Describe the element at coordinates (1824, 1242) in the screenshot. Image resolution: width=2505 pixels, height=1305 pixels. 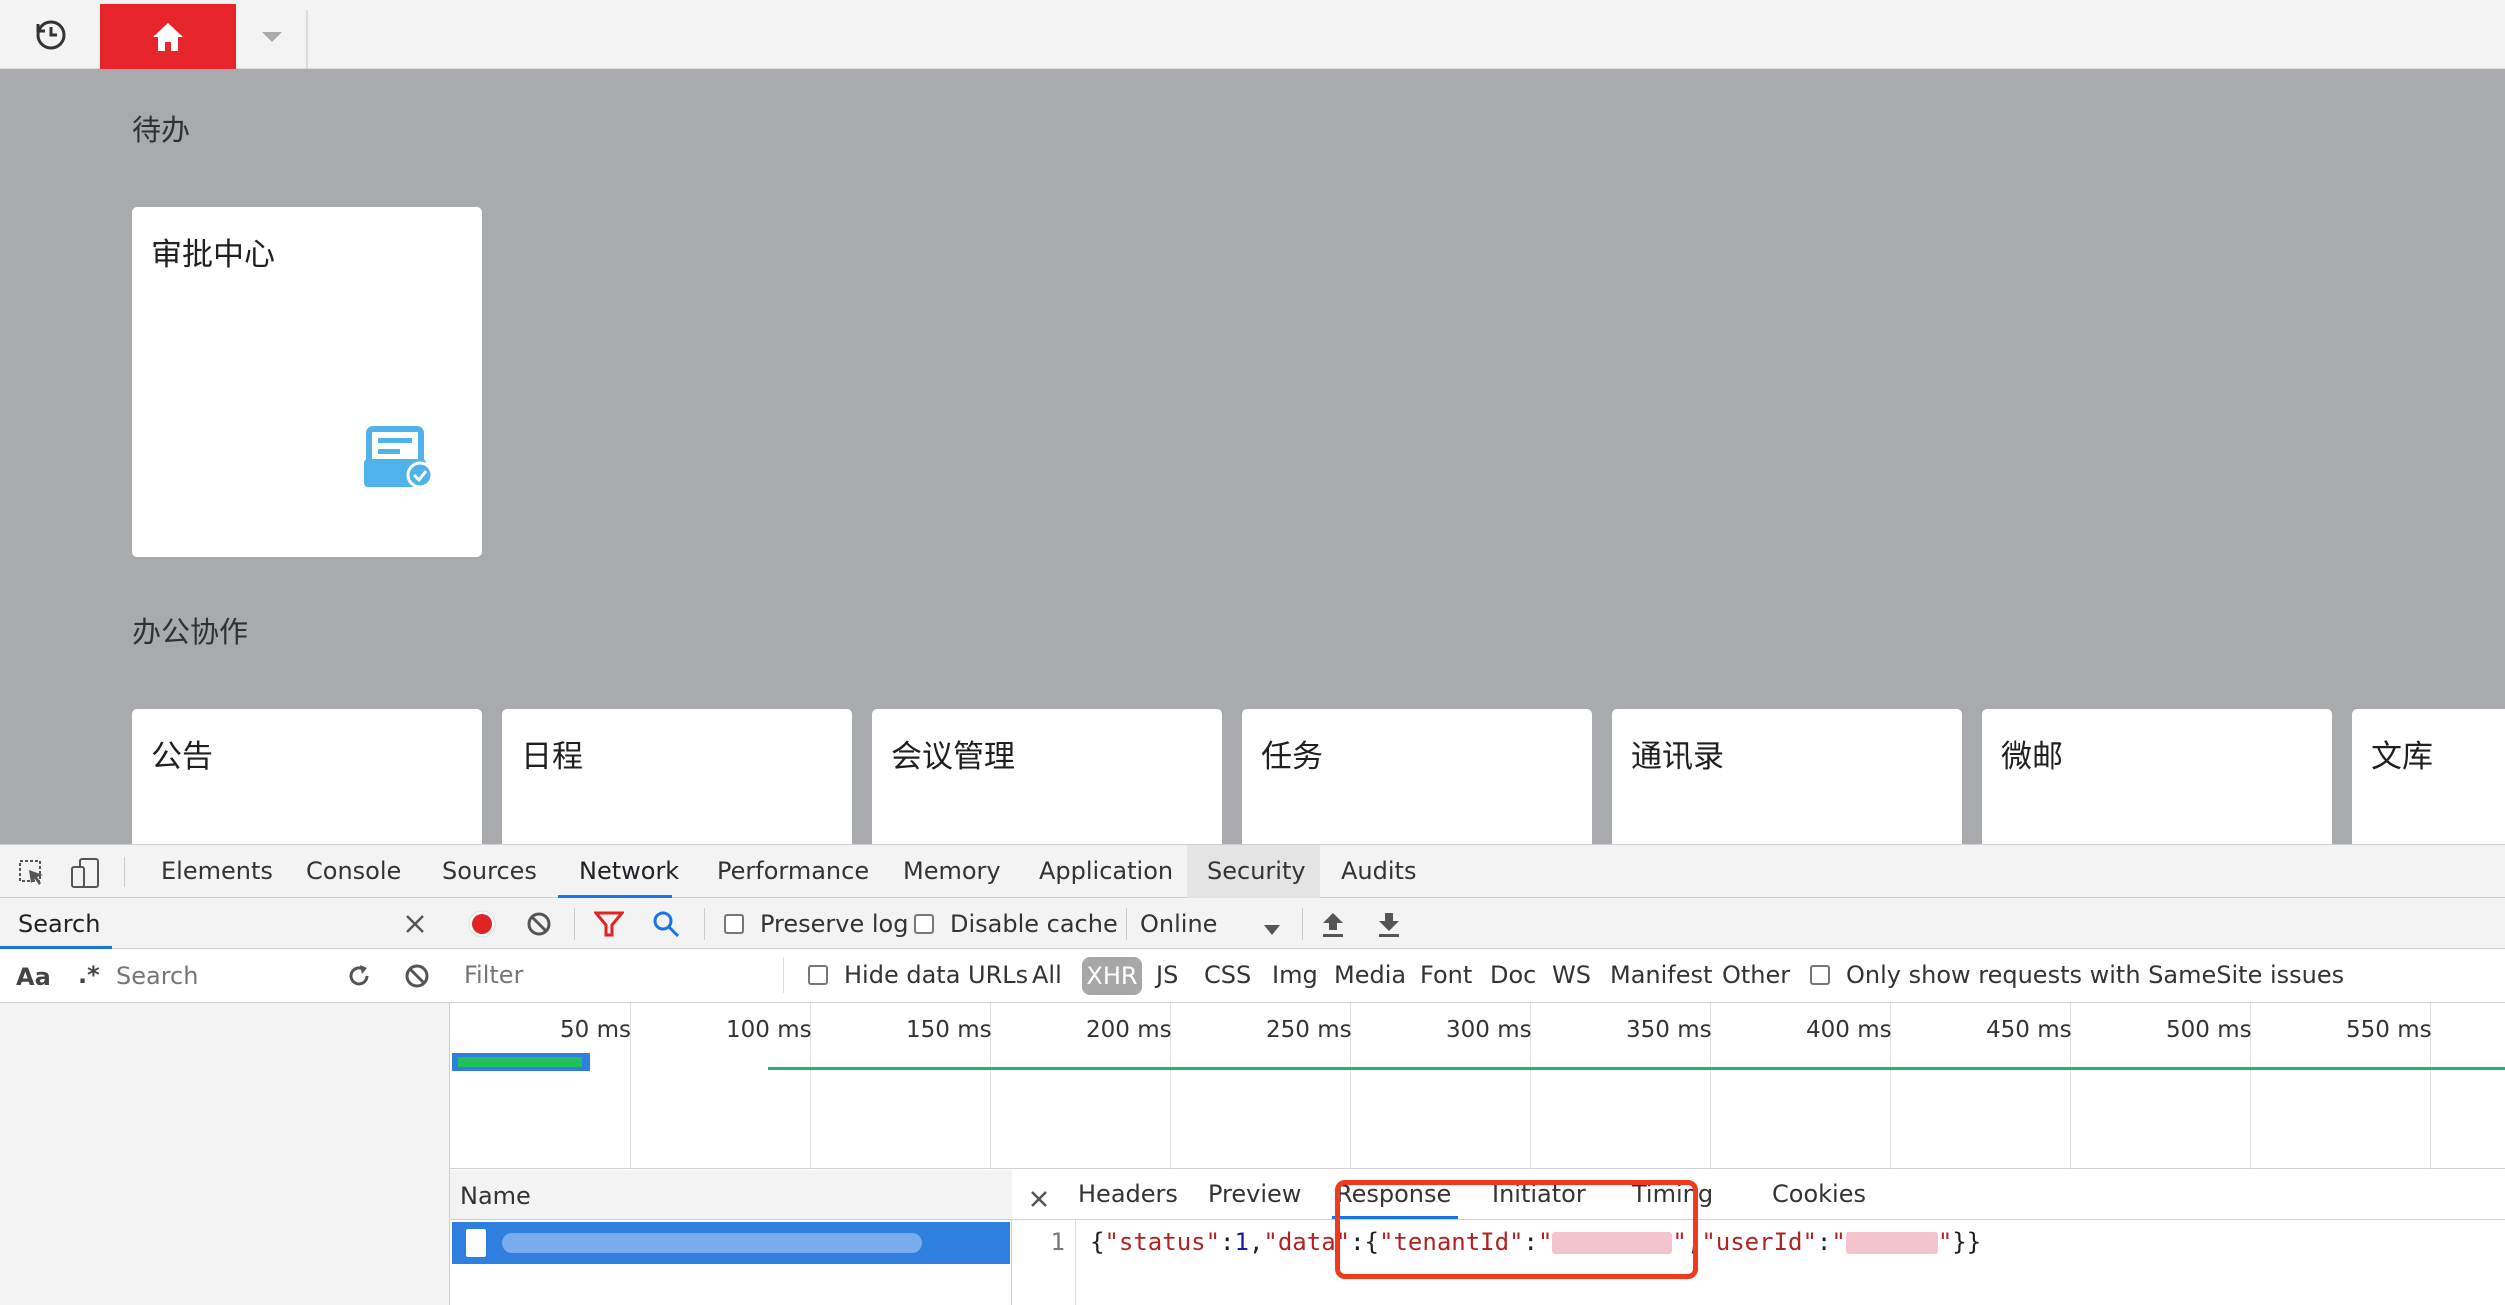
I see `json-colon: :` at that location.